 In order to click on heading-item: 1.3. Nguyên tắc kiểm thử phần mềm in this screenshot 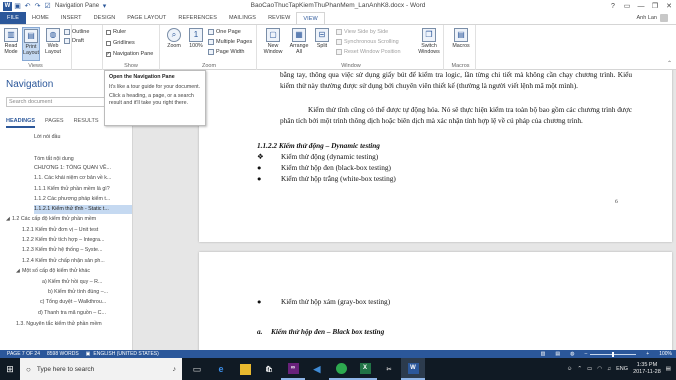, I will do `click(59, 324)`.